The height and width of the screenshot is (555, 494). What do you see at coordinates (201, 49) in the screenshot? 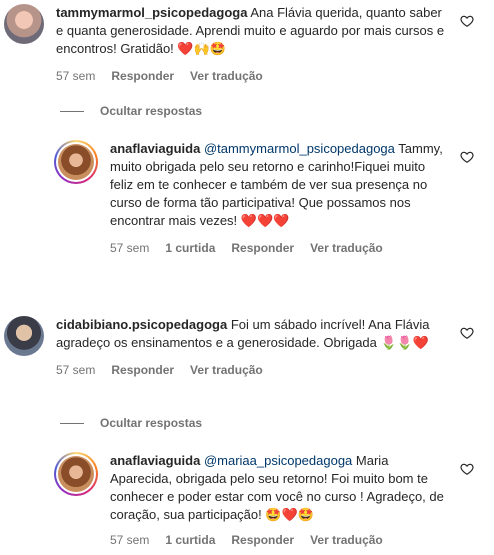
I see `comment-emojis: ❤️🙌🤩` at bounding box center [201, 49].